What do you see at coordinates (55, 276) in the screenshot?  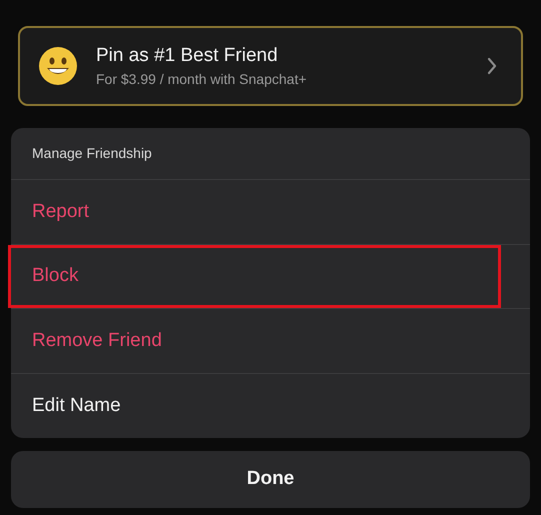 I see `menu-item: Block` at bounding box center [55, 276].